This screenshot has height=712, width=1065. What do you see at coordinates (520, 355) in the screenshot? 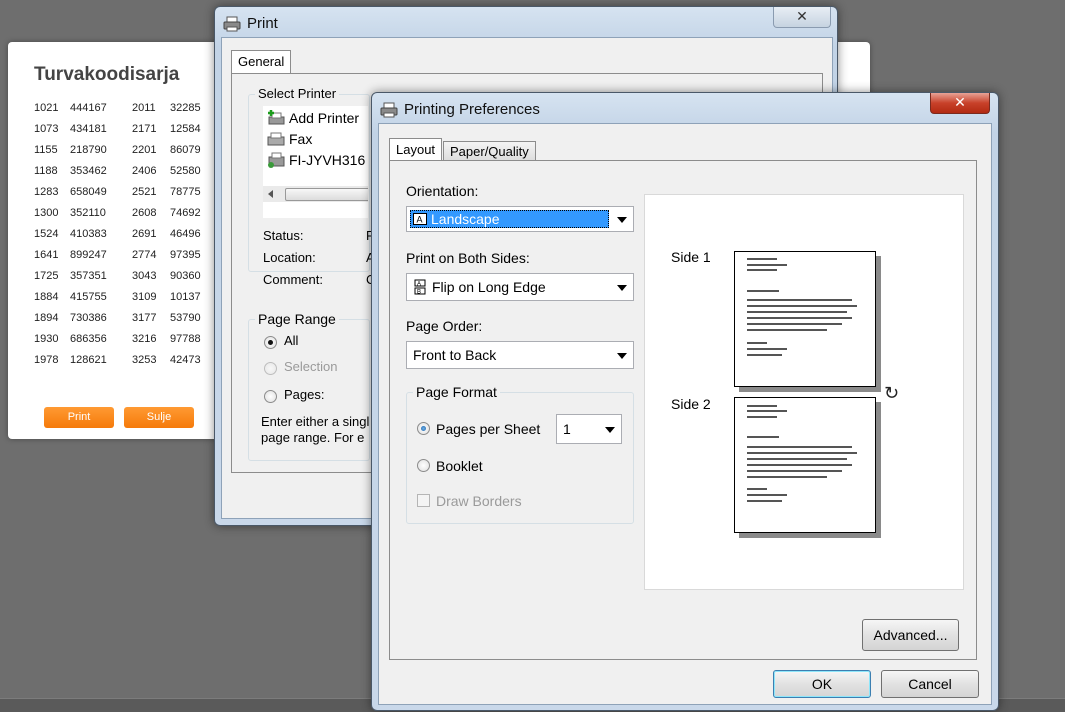
I see `page-order-select: Front to Back` at bounding box center [520, 355].